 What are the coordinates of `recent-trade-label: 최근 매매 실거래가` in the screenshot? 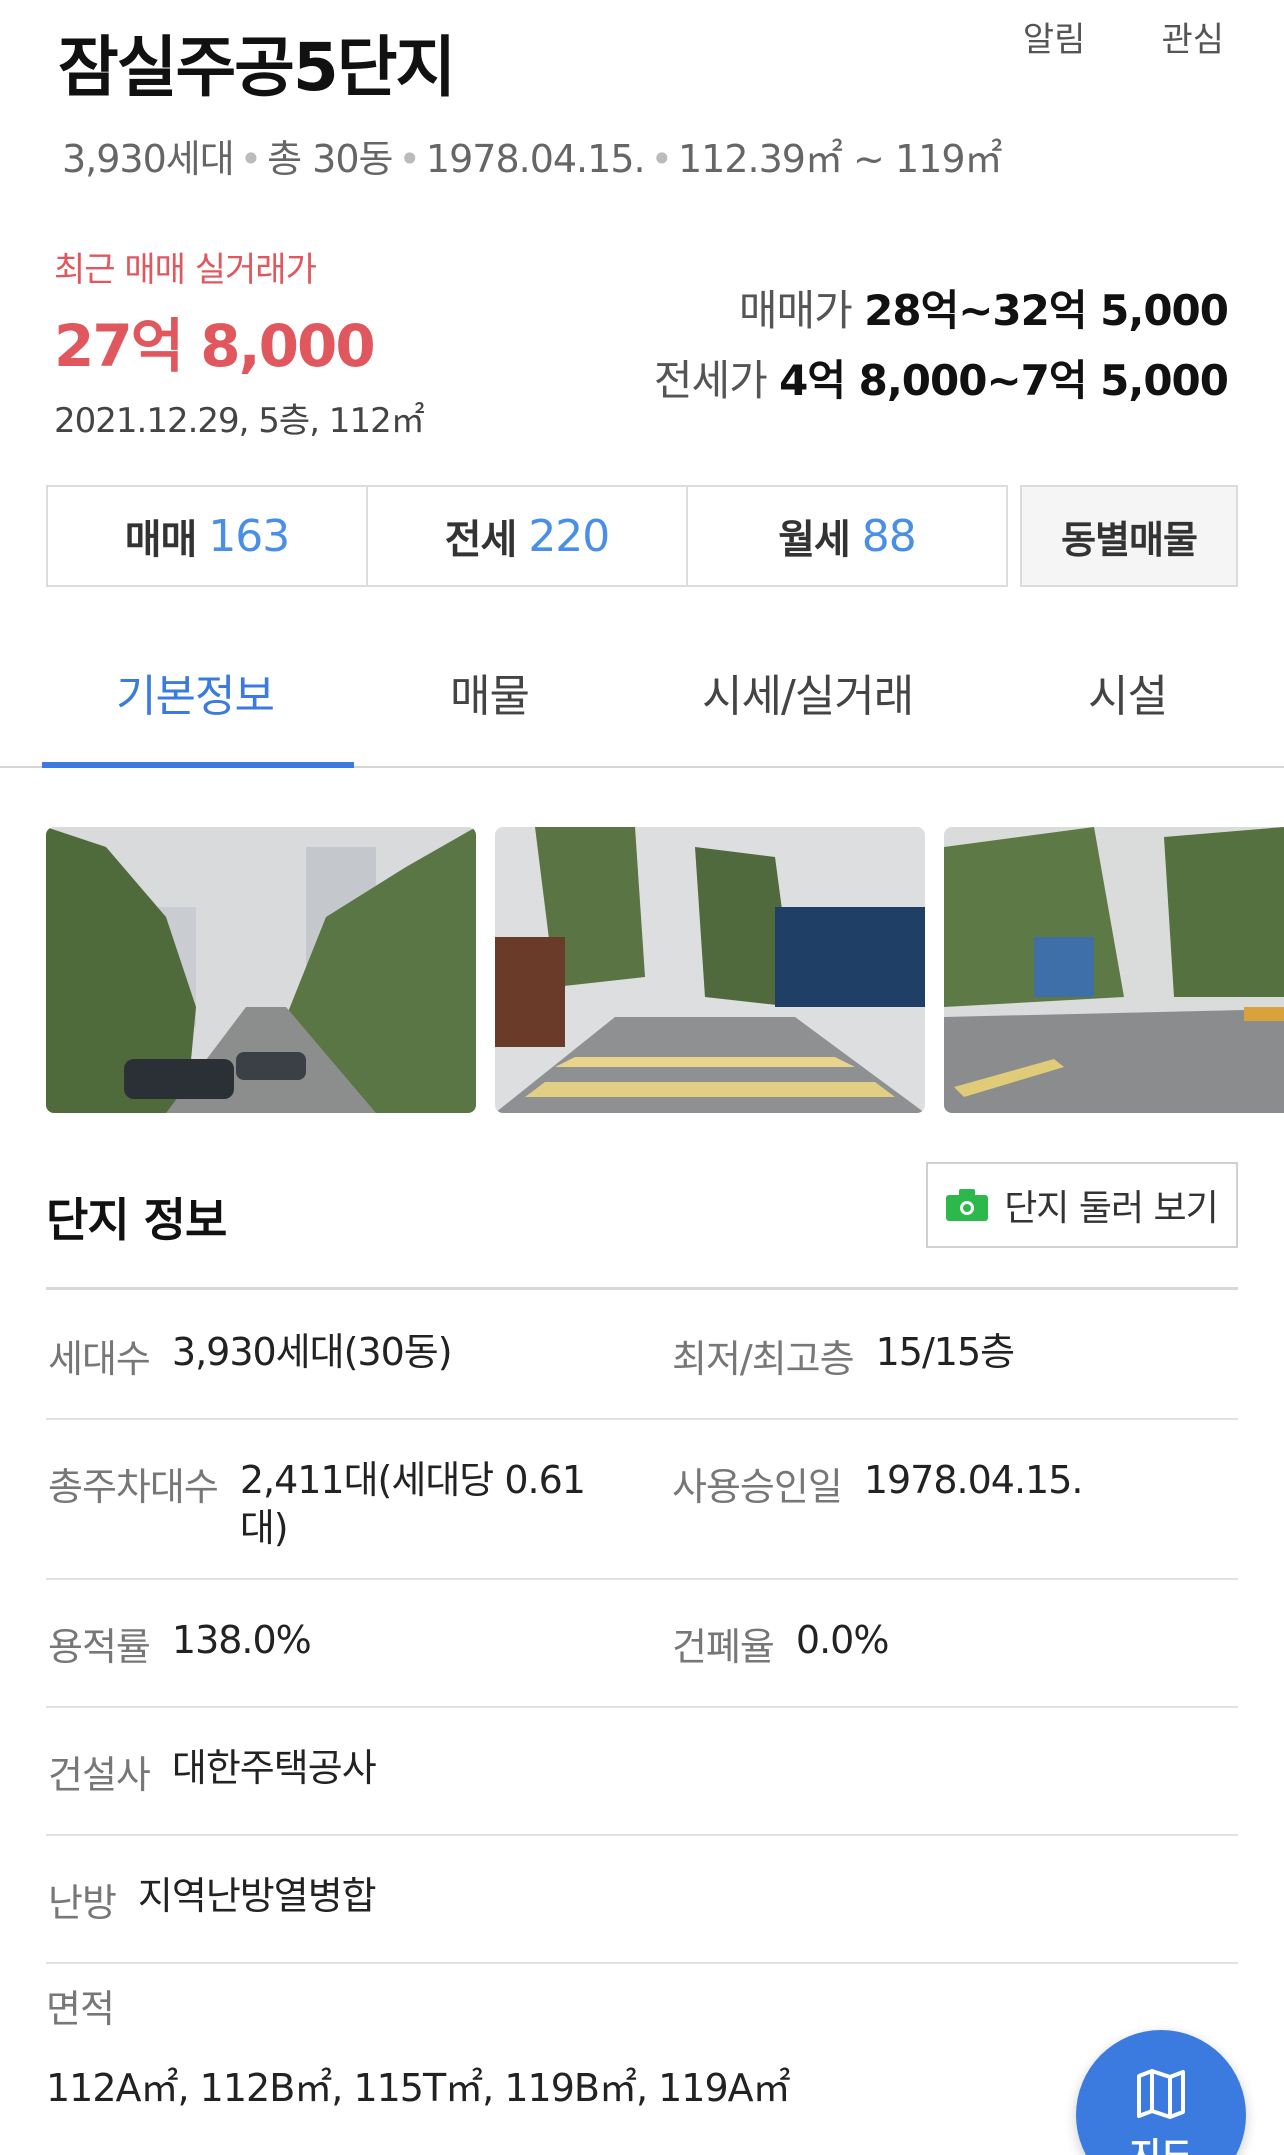 It's located at (185, 270).